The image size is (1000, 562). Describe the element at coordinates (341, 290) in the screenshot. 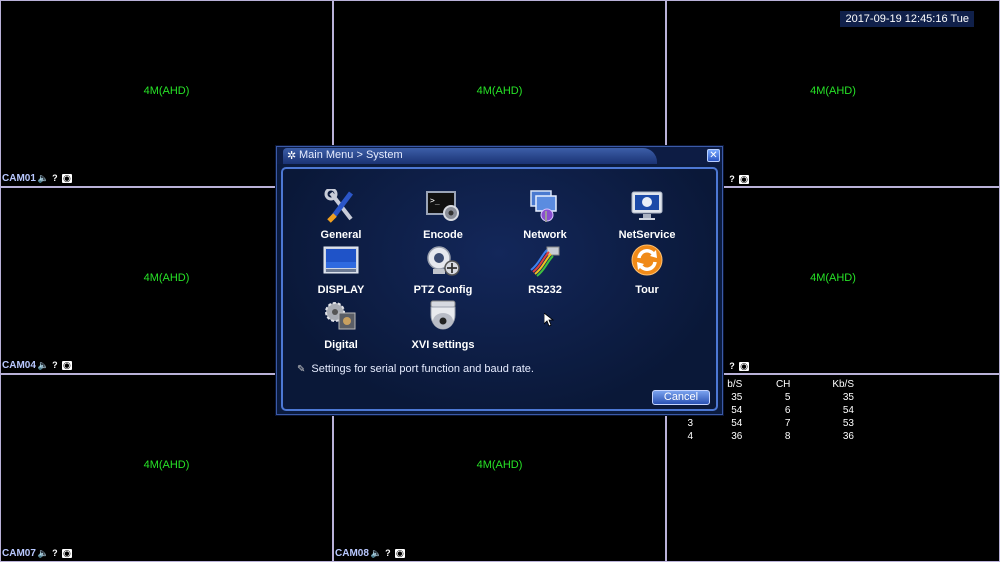

I see `menu-item-label: DISPLAY` at that location.